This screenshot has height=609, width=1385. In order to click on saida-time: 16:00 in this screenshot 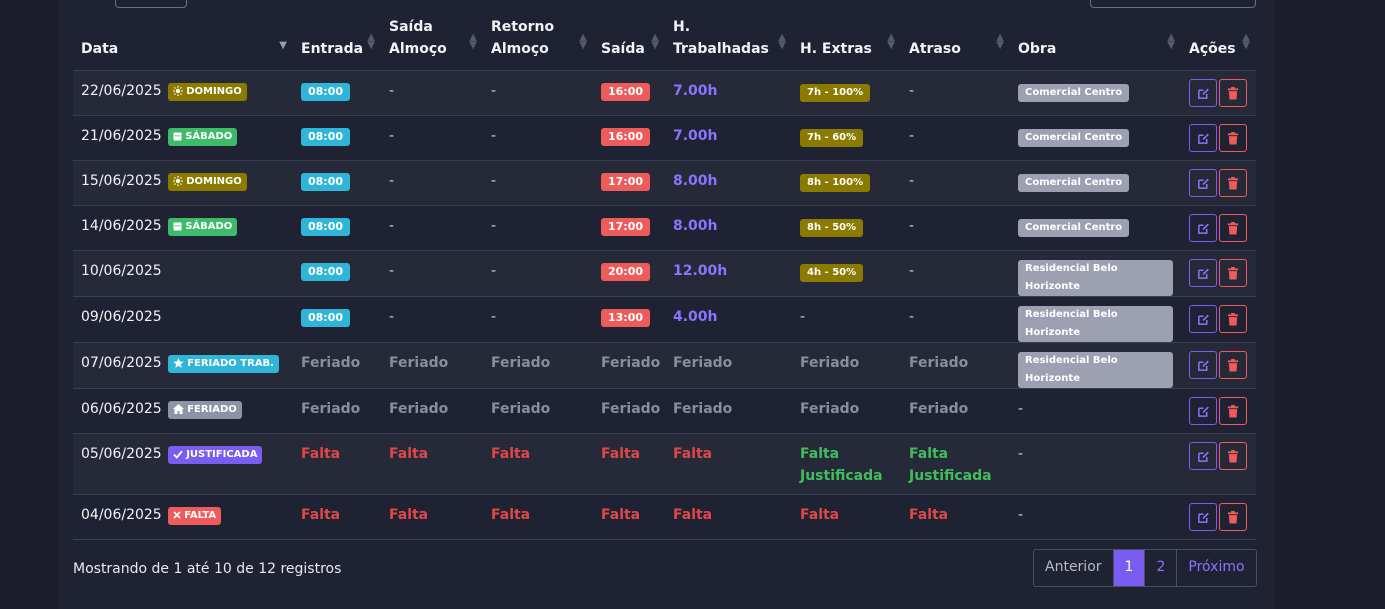, I will do `click(626, 92)`.